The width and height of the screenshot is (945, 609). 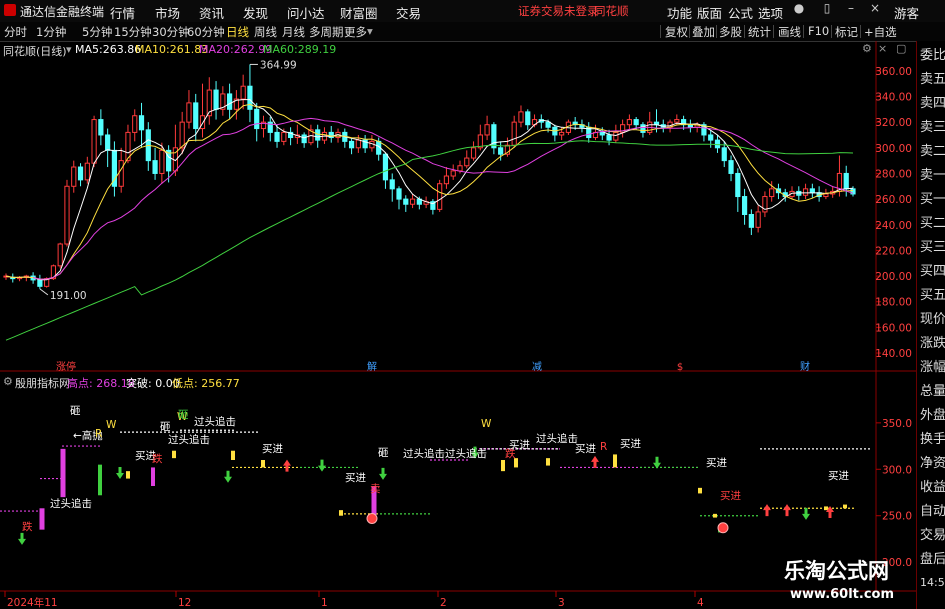 I want to click on side-panel-item: 交易, so click(x=932, y=533).